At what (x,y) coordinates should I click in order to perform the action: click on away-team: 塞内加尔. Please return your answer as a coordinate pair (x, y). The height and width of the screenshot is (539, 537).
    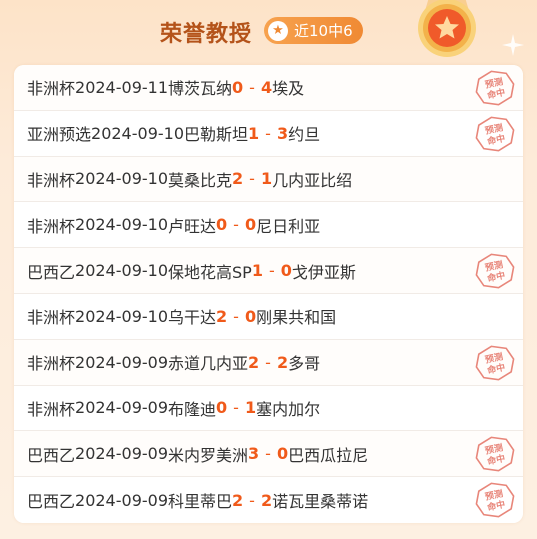
    Looking at the image, I should click on (288, 409).